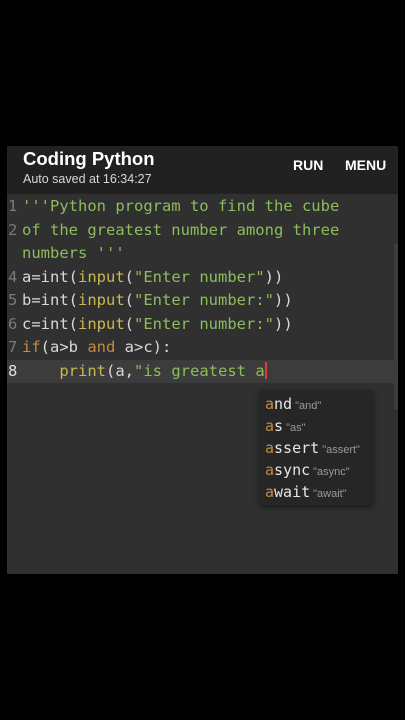  I want to click on code-text: of the greatest number among three, so click(180, 230).